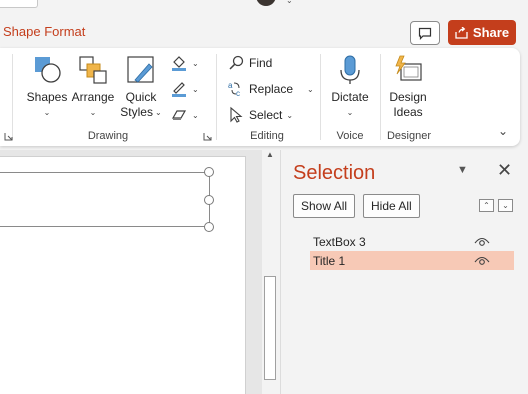 Image resolution: width=528 pixels, height=394 pixels. Describe the element at coordinates (350, 136) in the screenshot. I see `group-label-voice: Voice` at that location.